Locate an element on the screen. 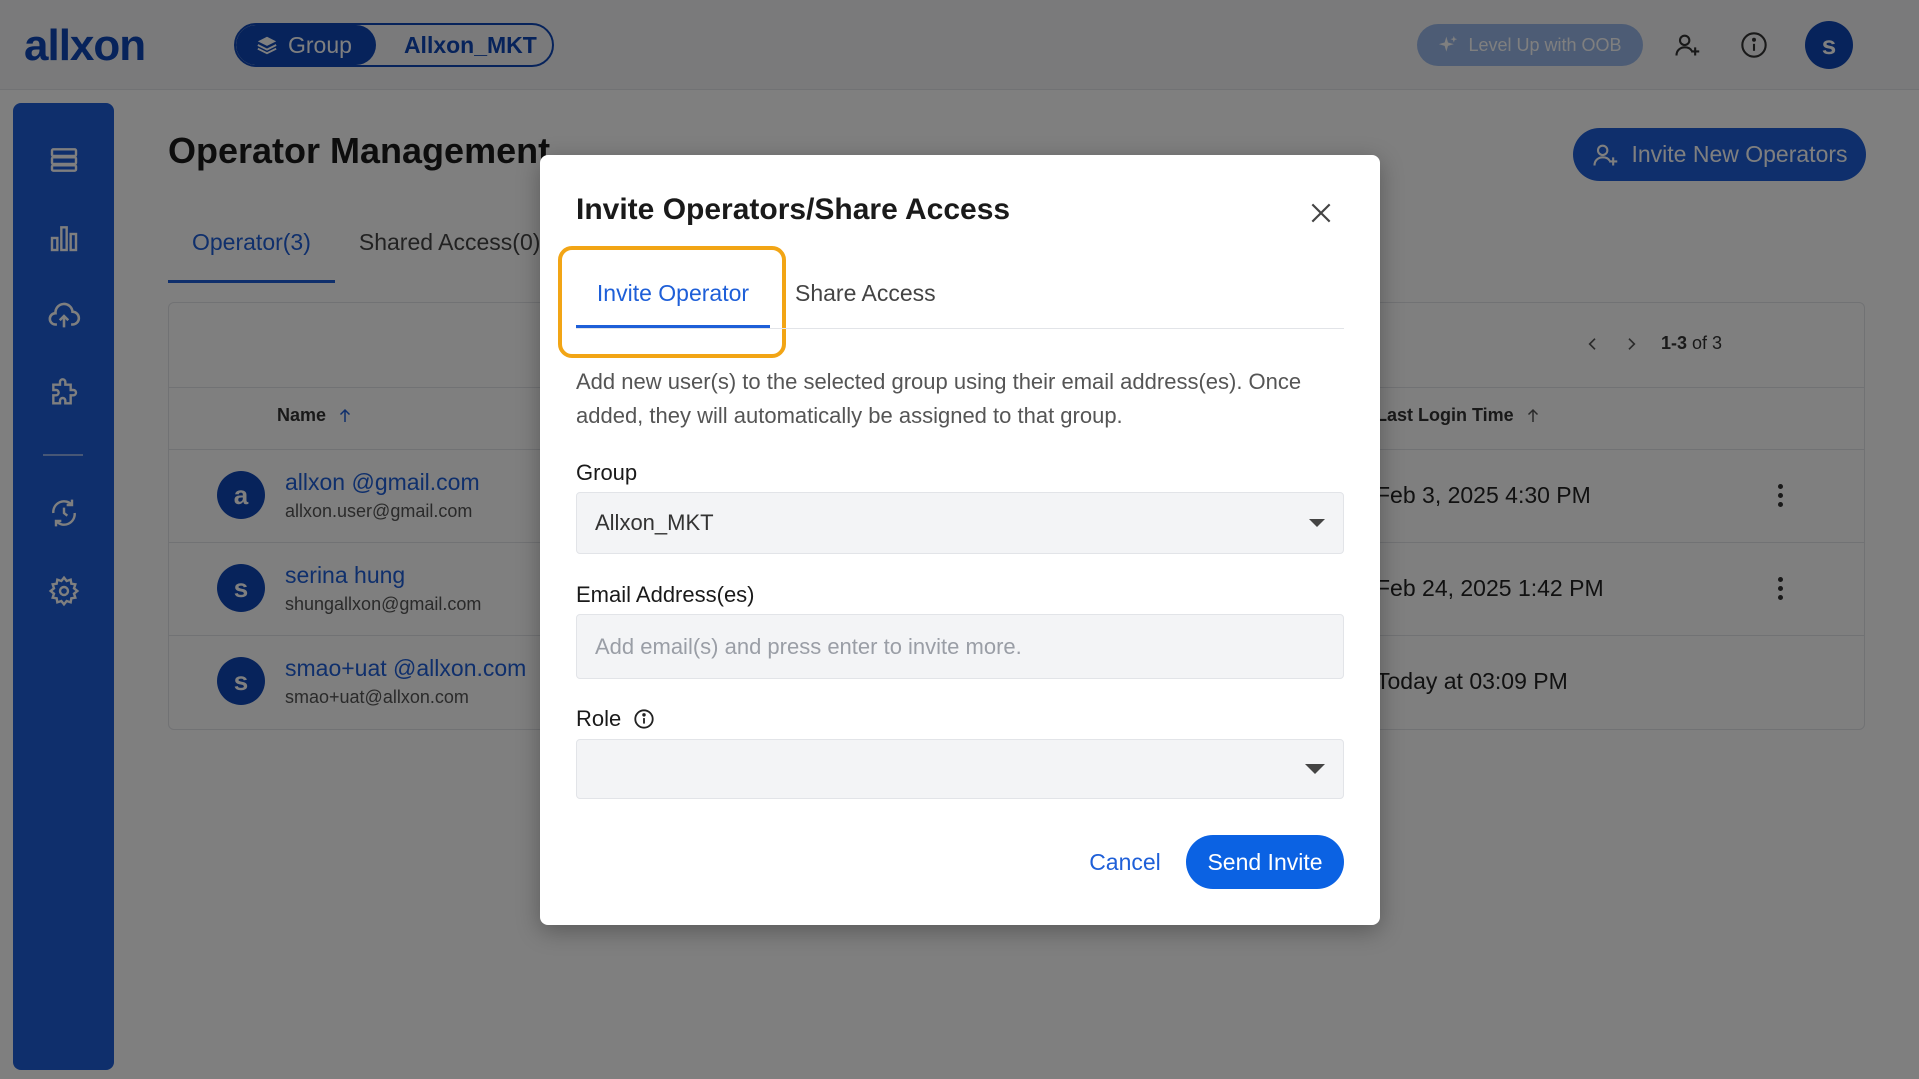 This screenshot has width=1919, height=1079. group-label-text: Group is located at coordinates (607, 472).